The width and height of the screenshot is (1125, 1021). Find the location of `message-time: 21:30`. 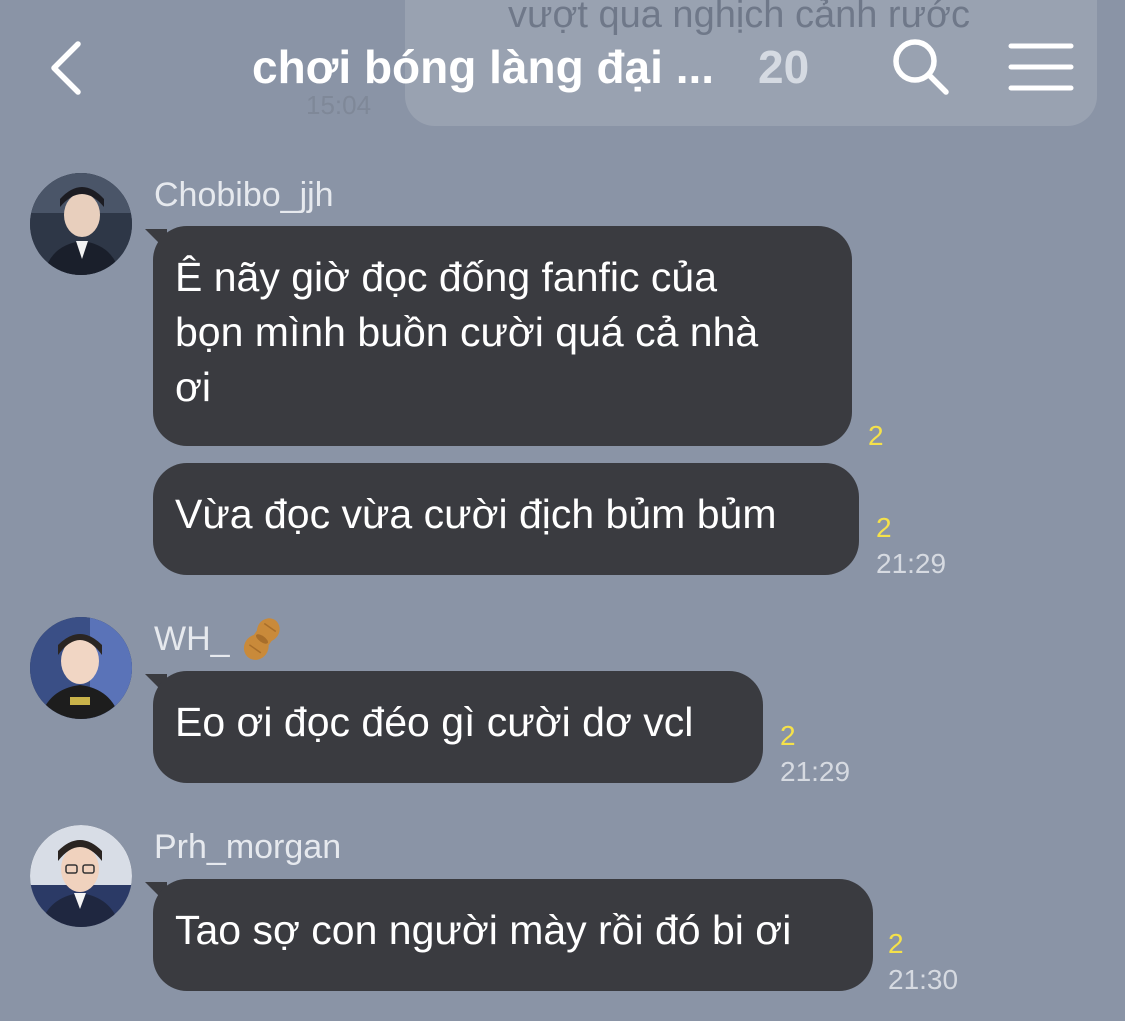

message-time: 21:30 is located at coordinates (923, 979).